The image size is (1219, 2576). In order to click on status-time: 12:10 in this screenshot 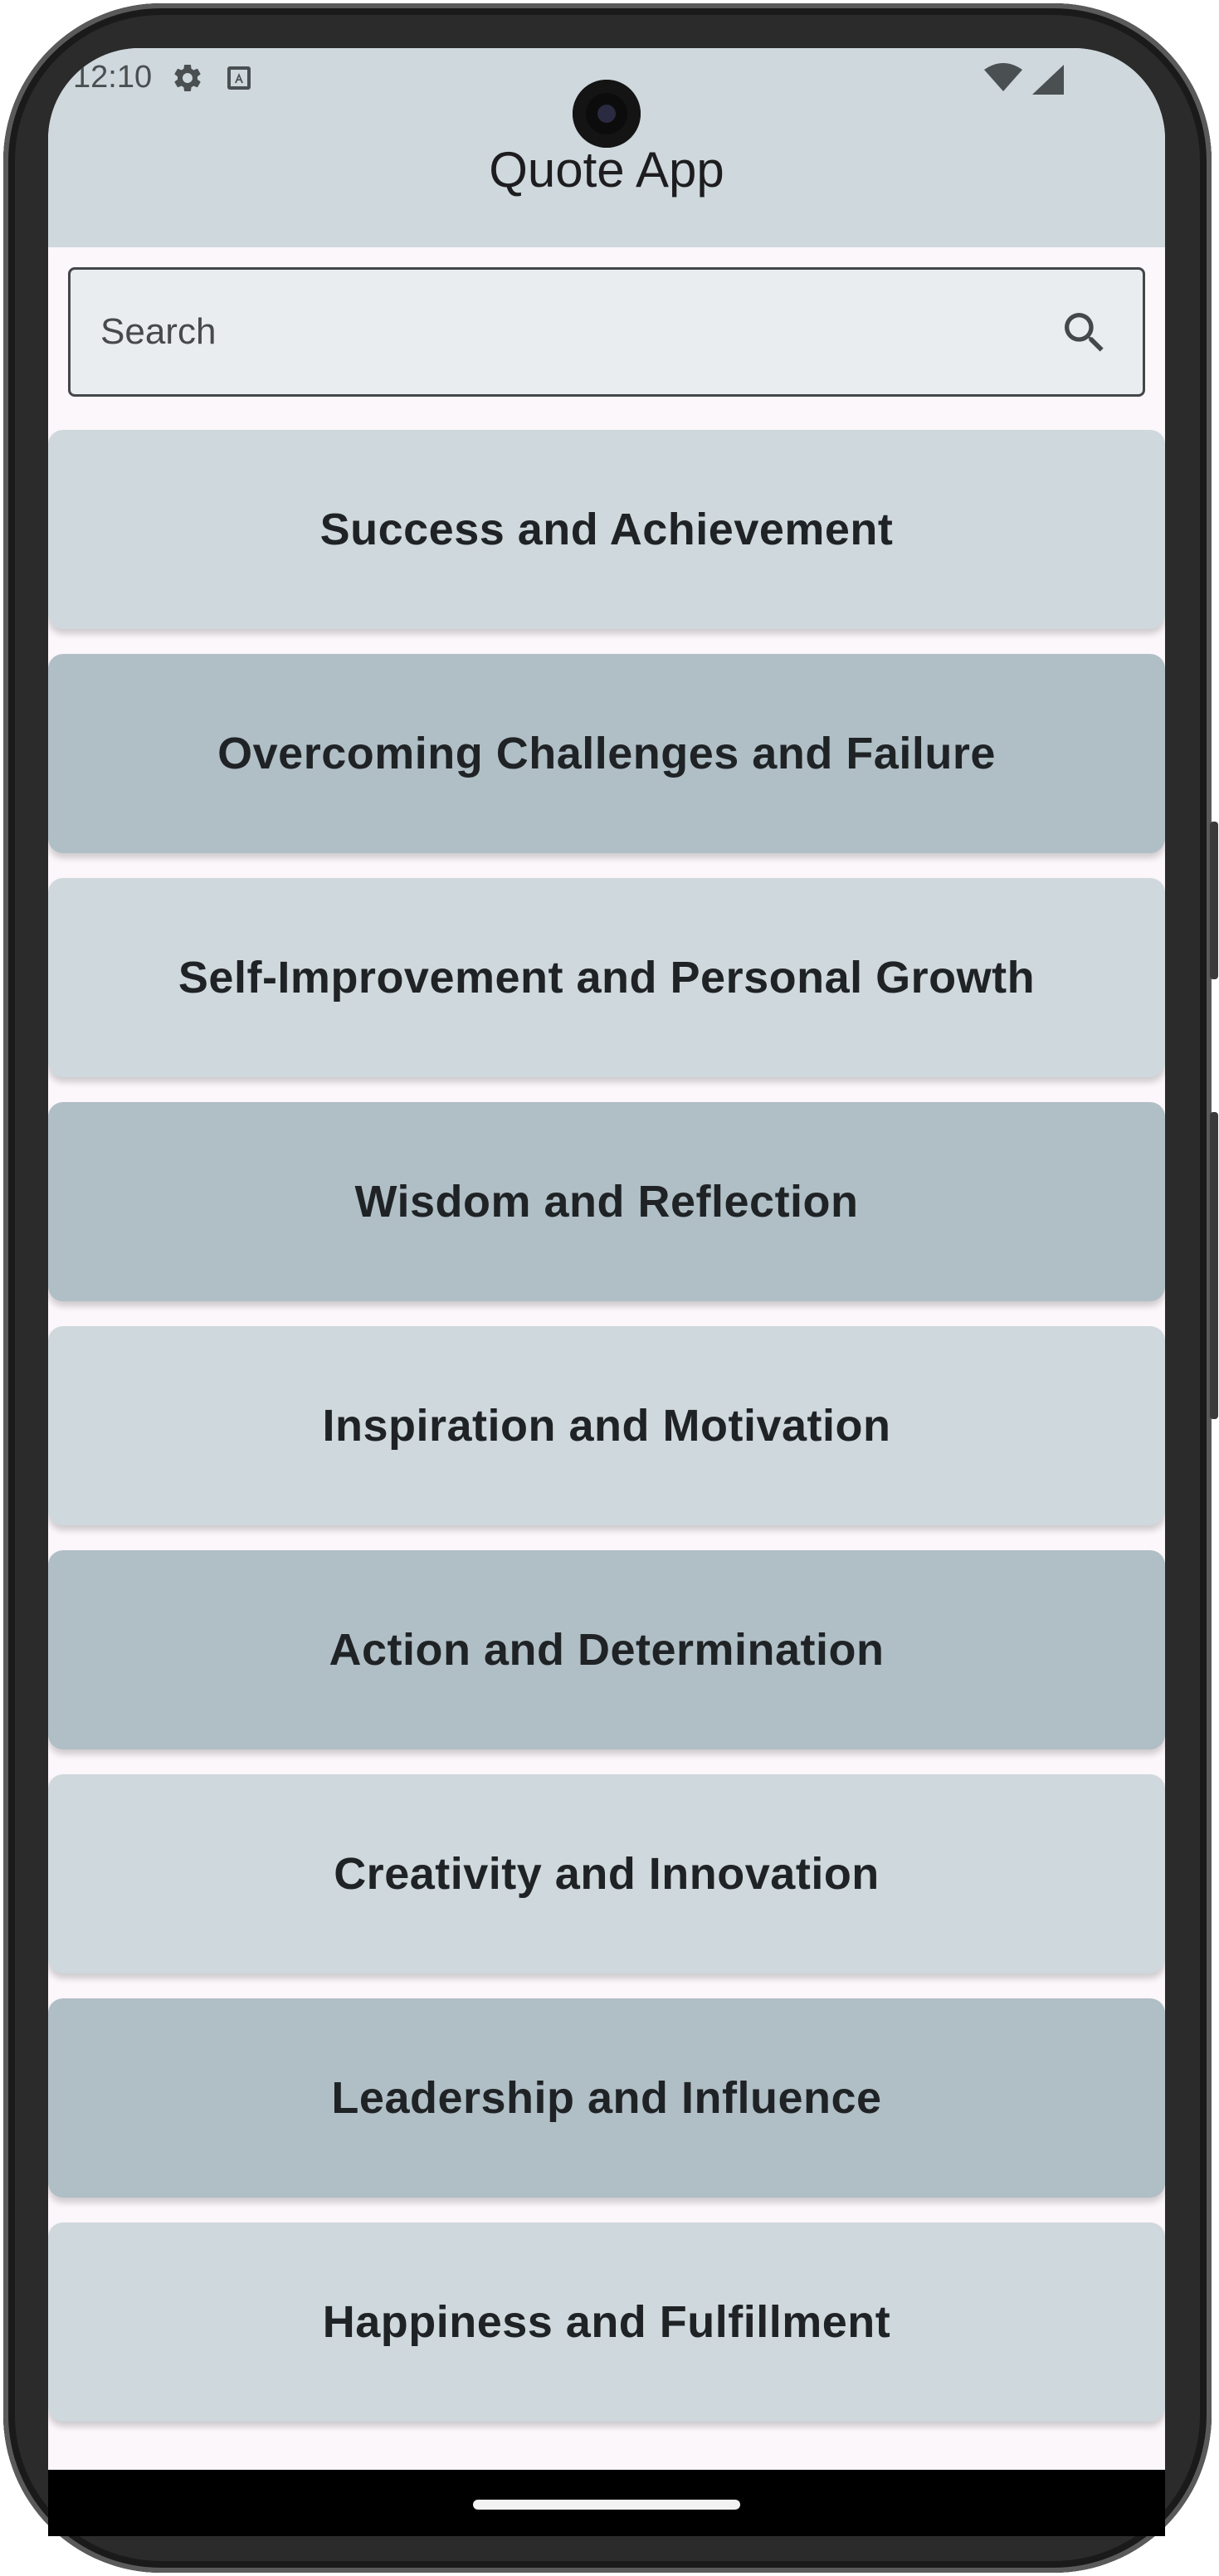, I will do `click(113, 78)`.